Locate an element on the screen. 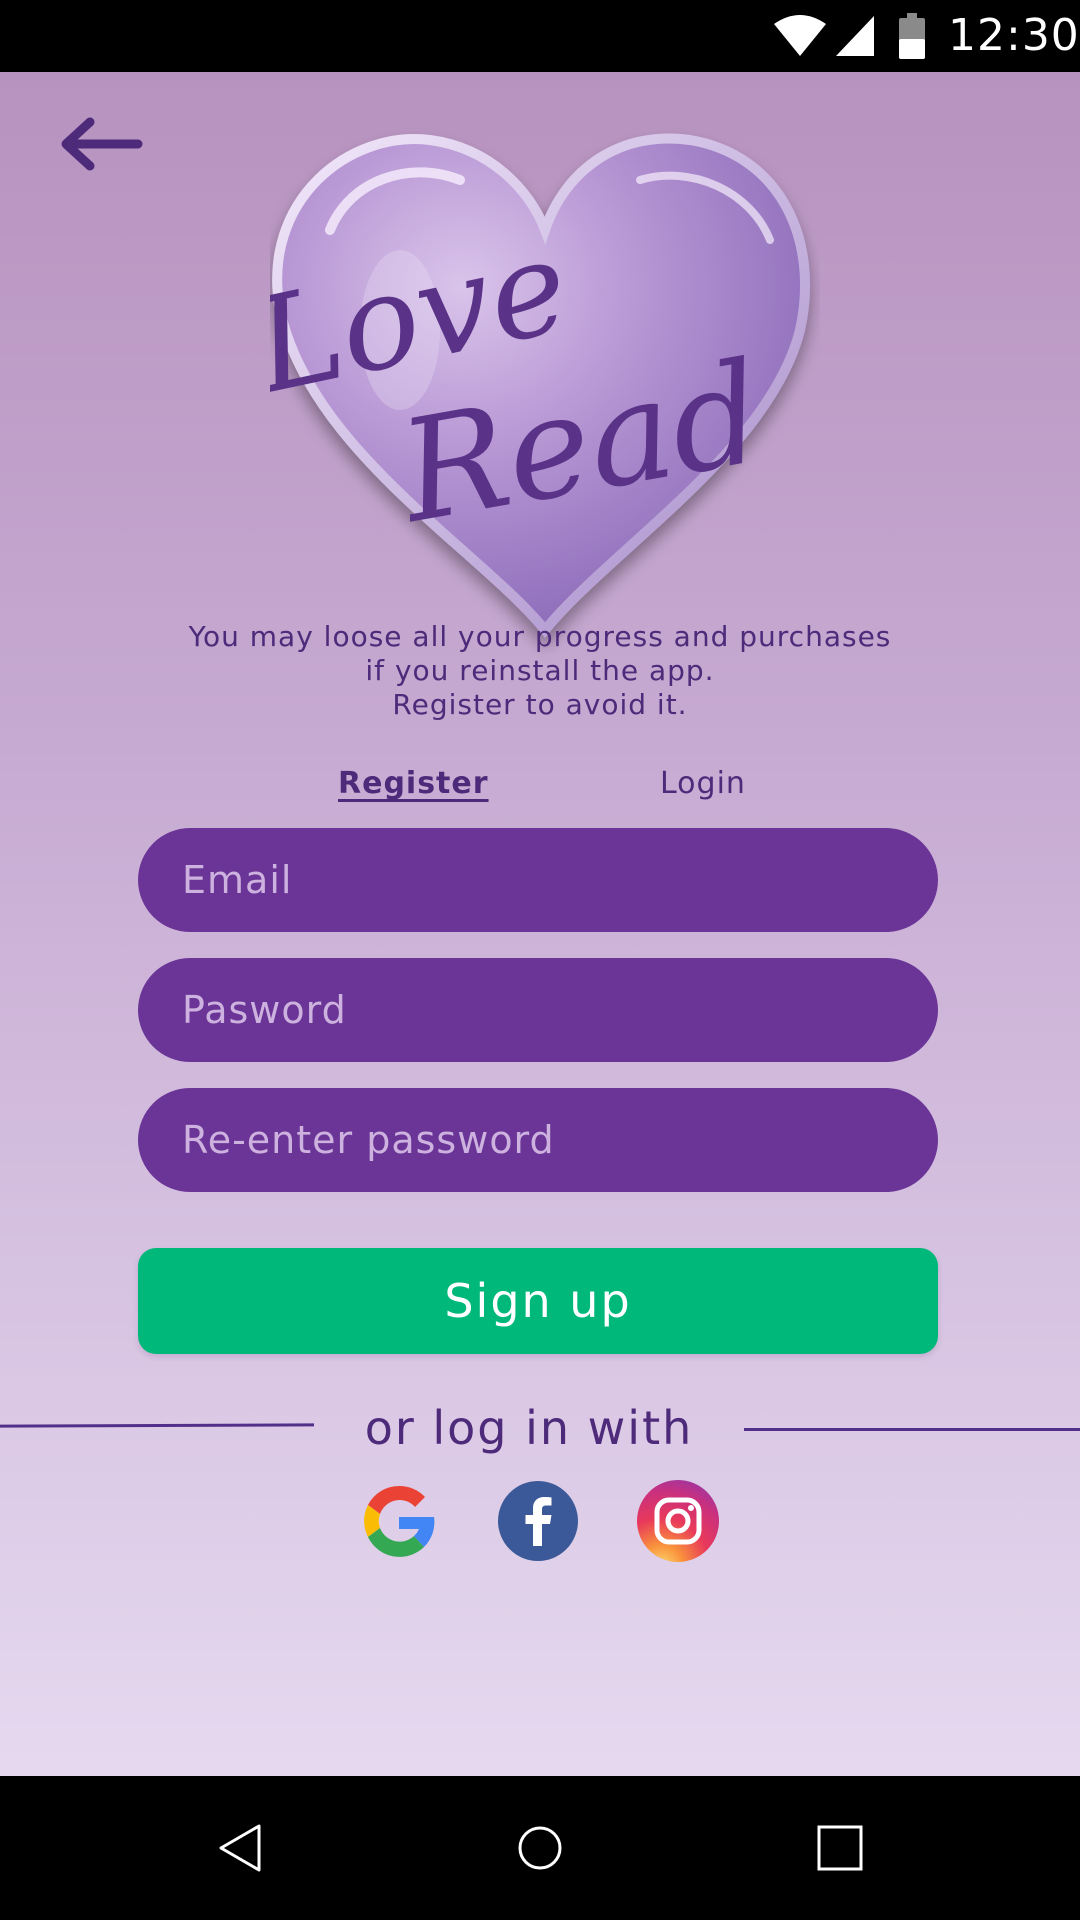 The height and width of the screenshot is (1920, 1080). google-icon is located at coordinates (399, 1521).